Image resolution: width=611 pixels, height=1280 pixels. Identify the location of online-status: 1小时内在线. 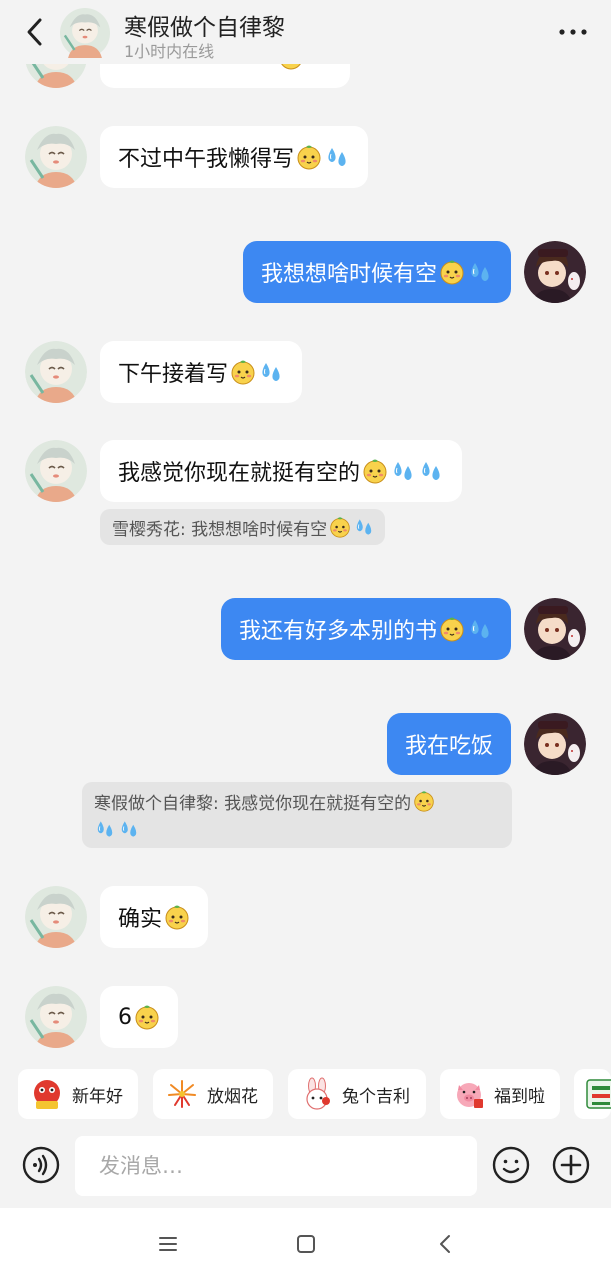
(169, 51).